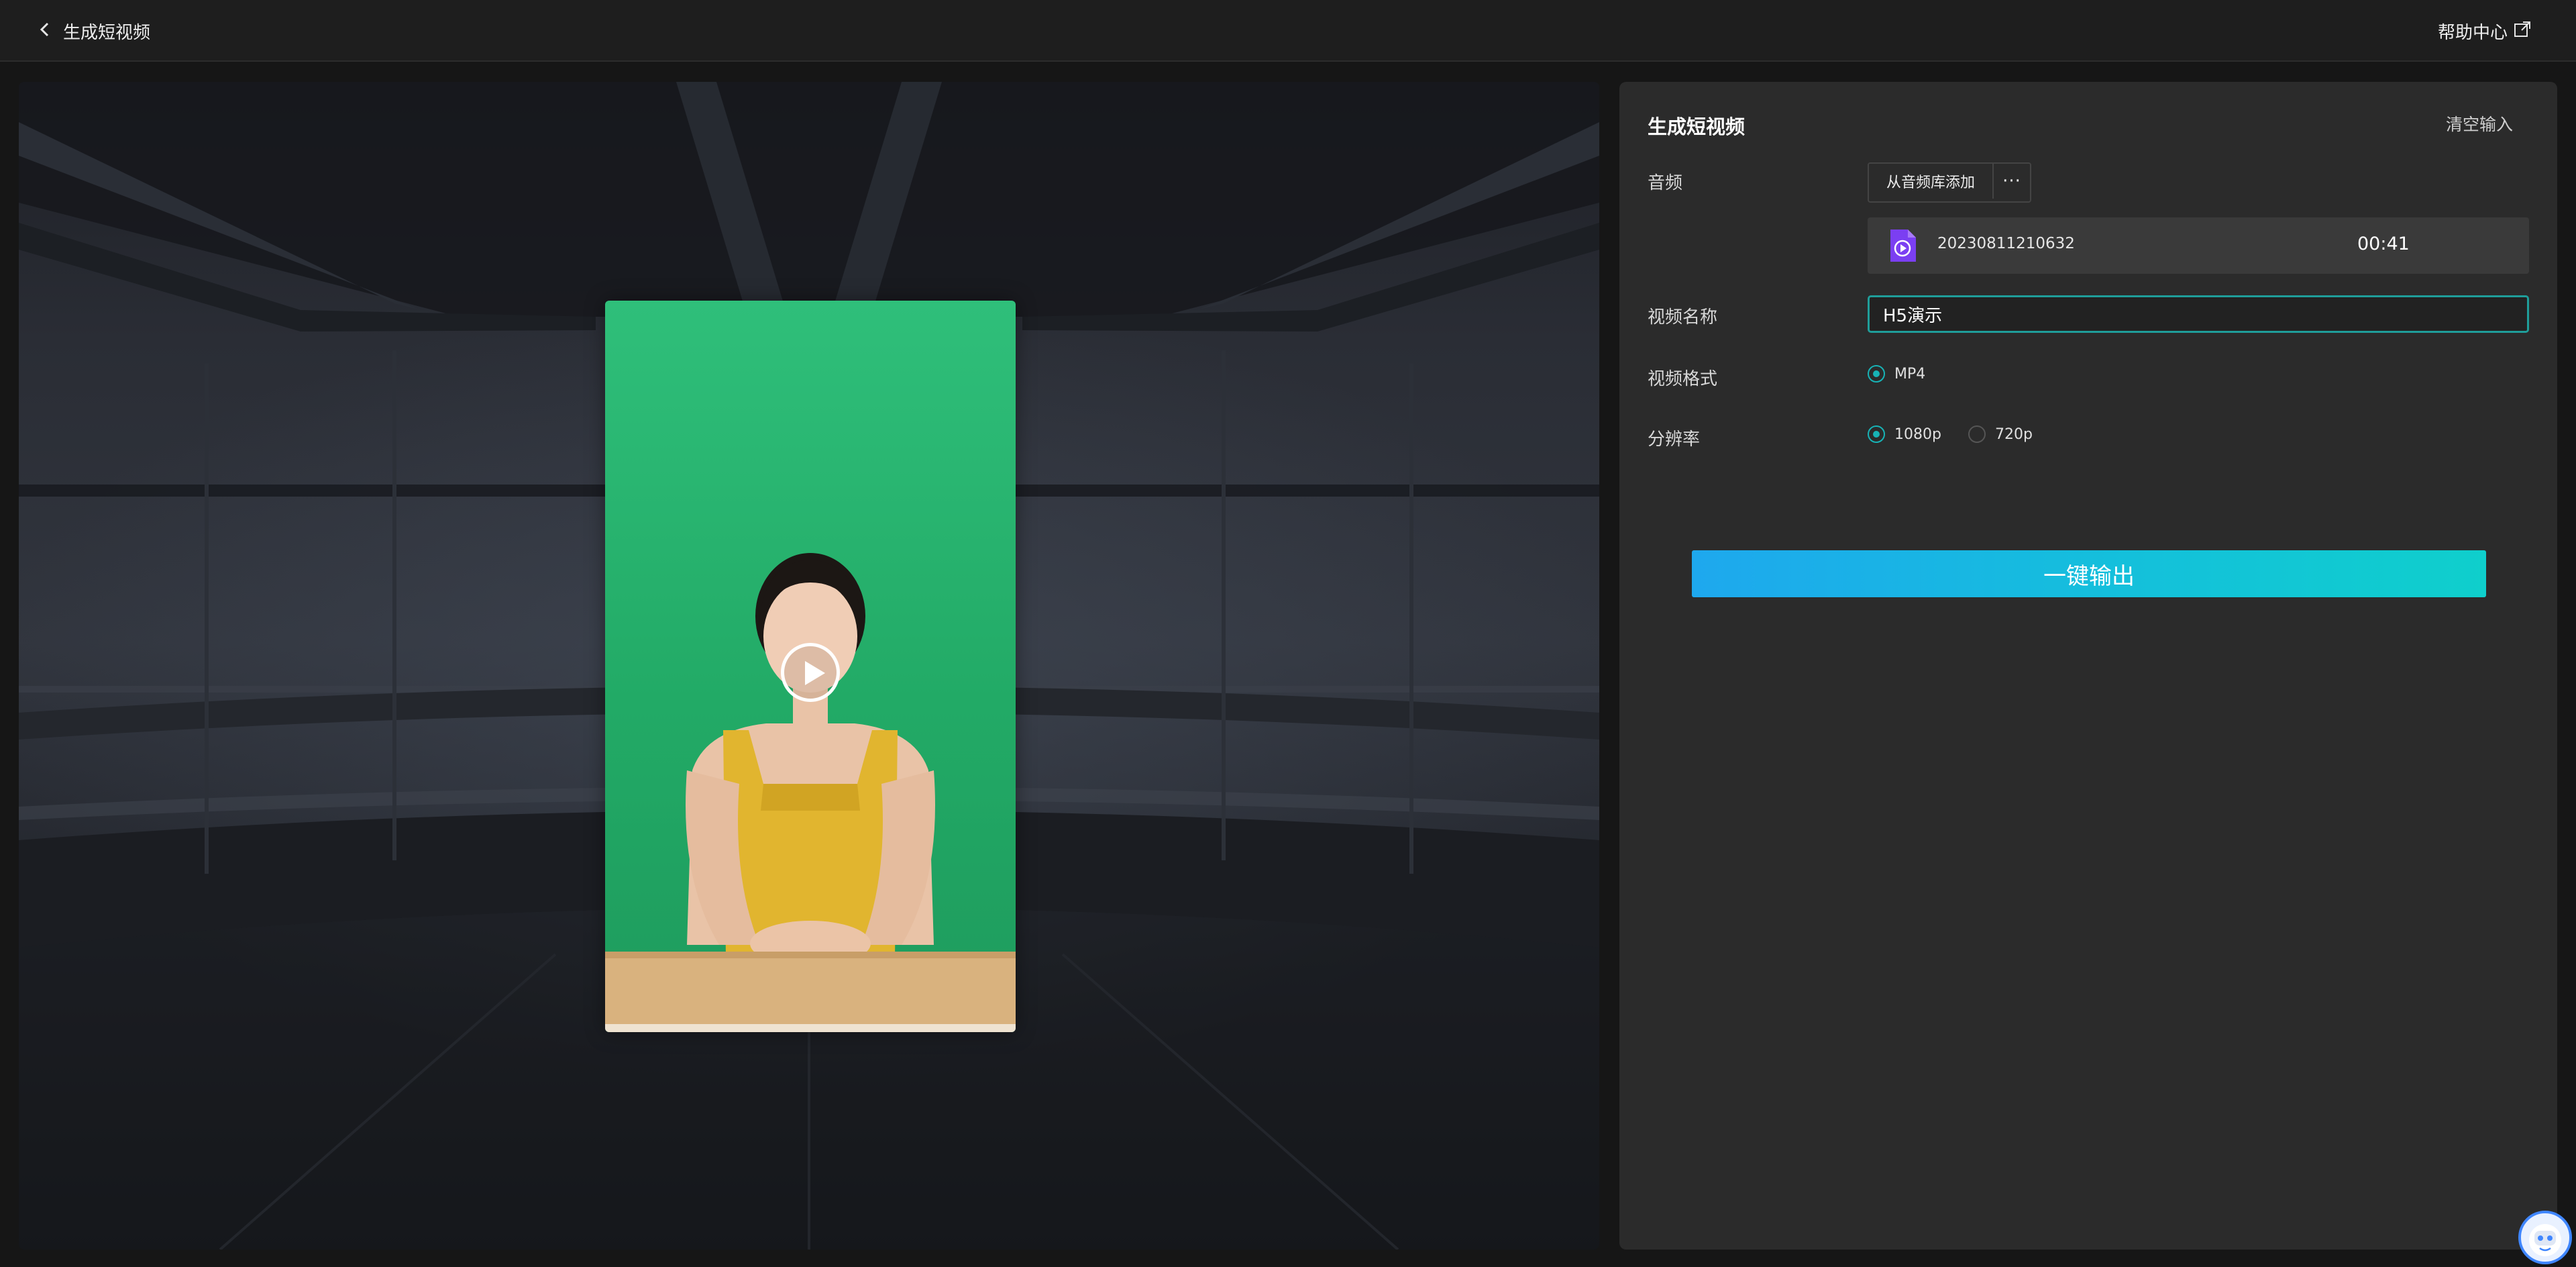 The width and height of the screenshot is (2576, 1267). I want to click on video-preview, so click(810, 666).